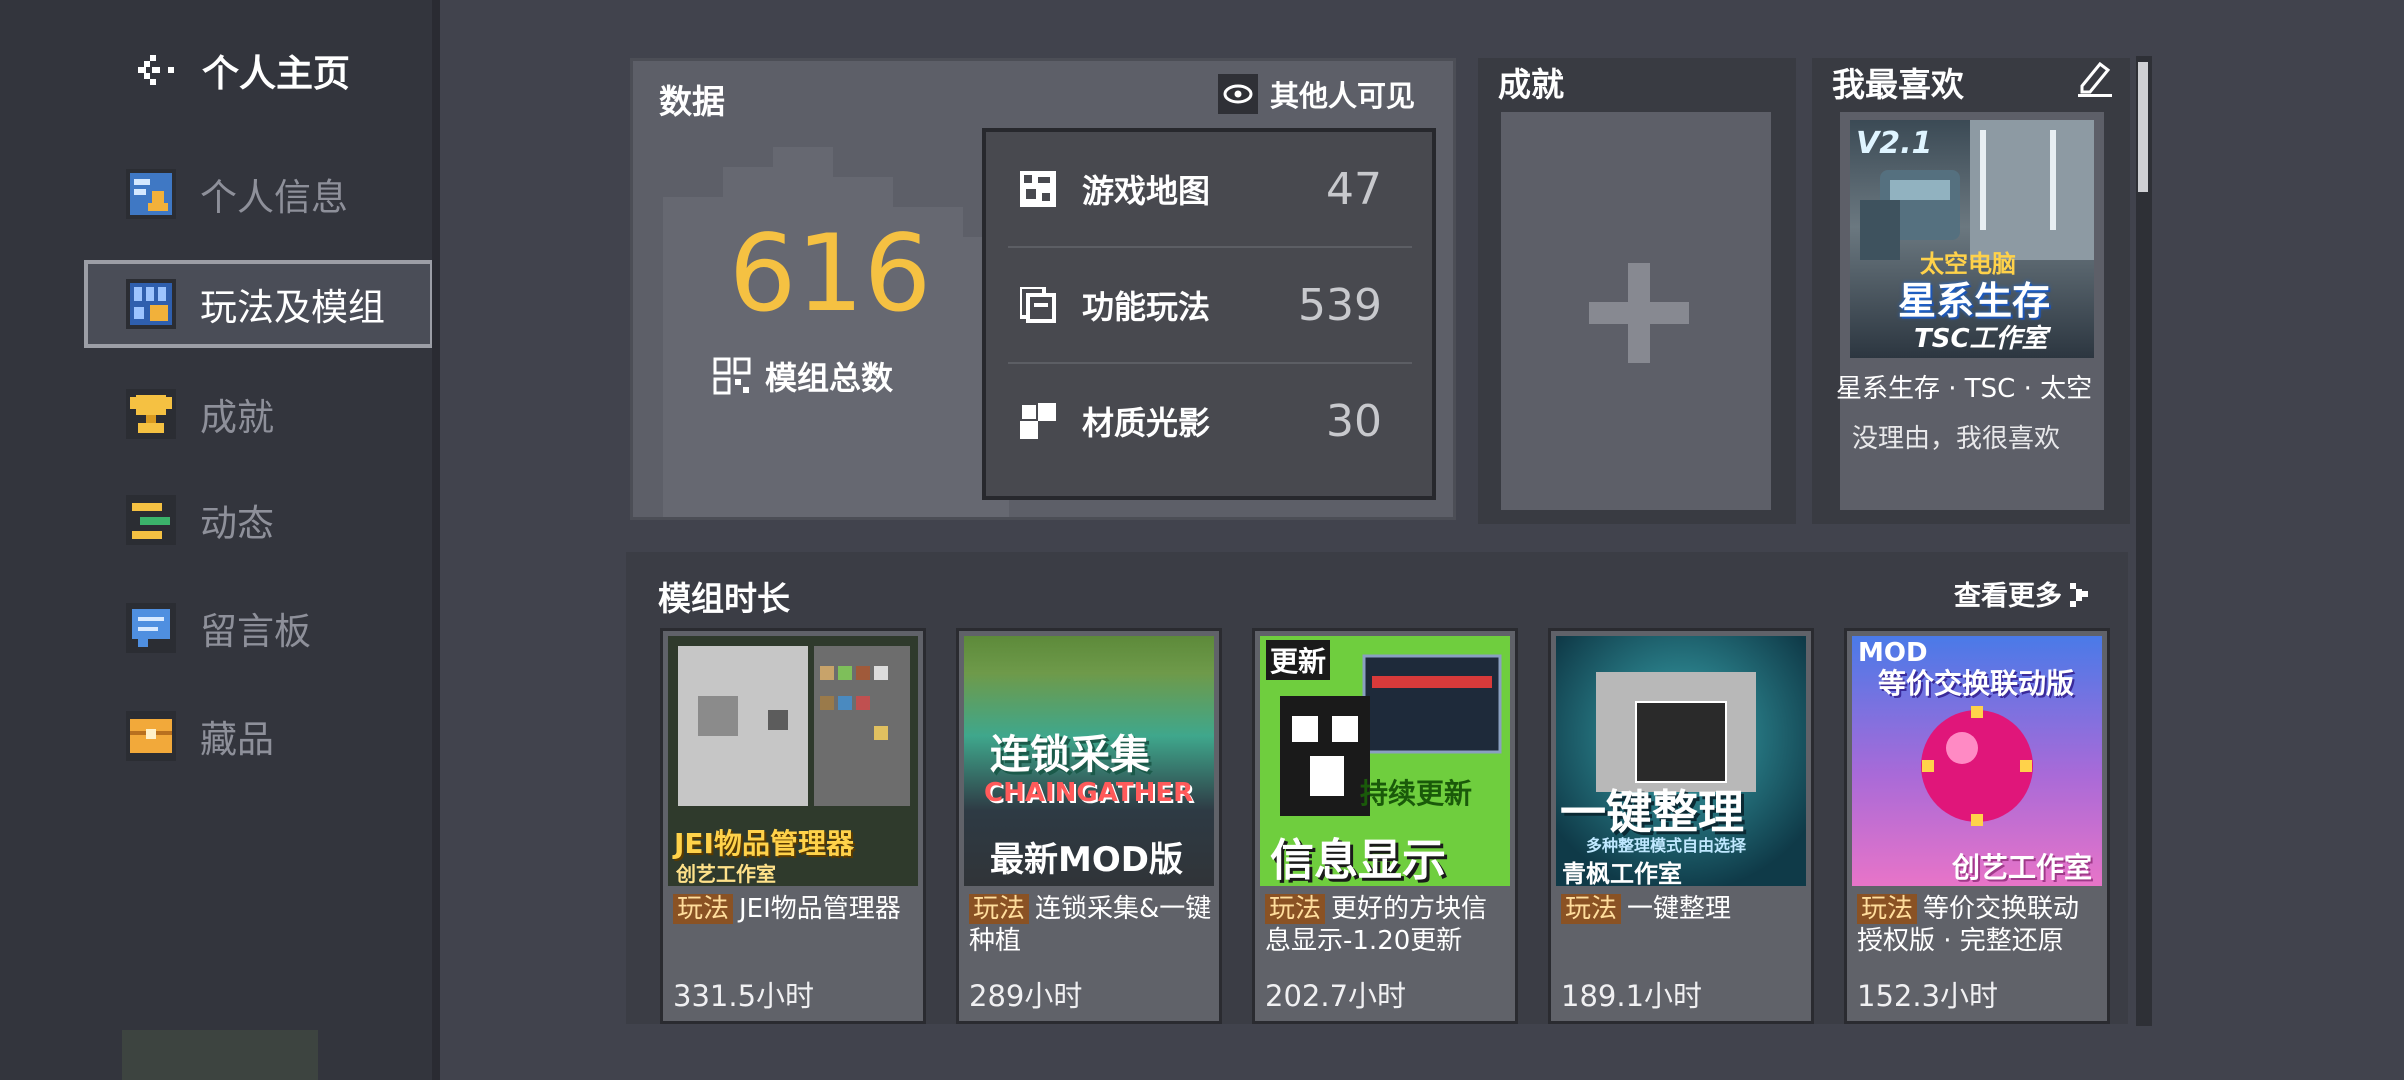 This screenshot has width=2404, height=1080. Describe the element at coordinates (1898, 84) in the screenshot. I see `favorites-title: 我最喜欢` at that location.